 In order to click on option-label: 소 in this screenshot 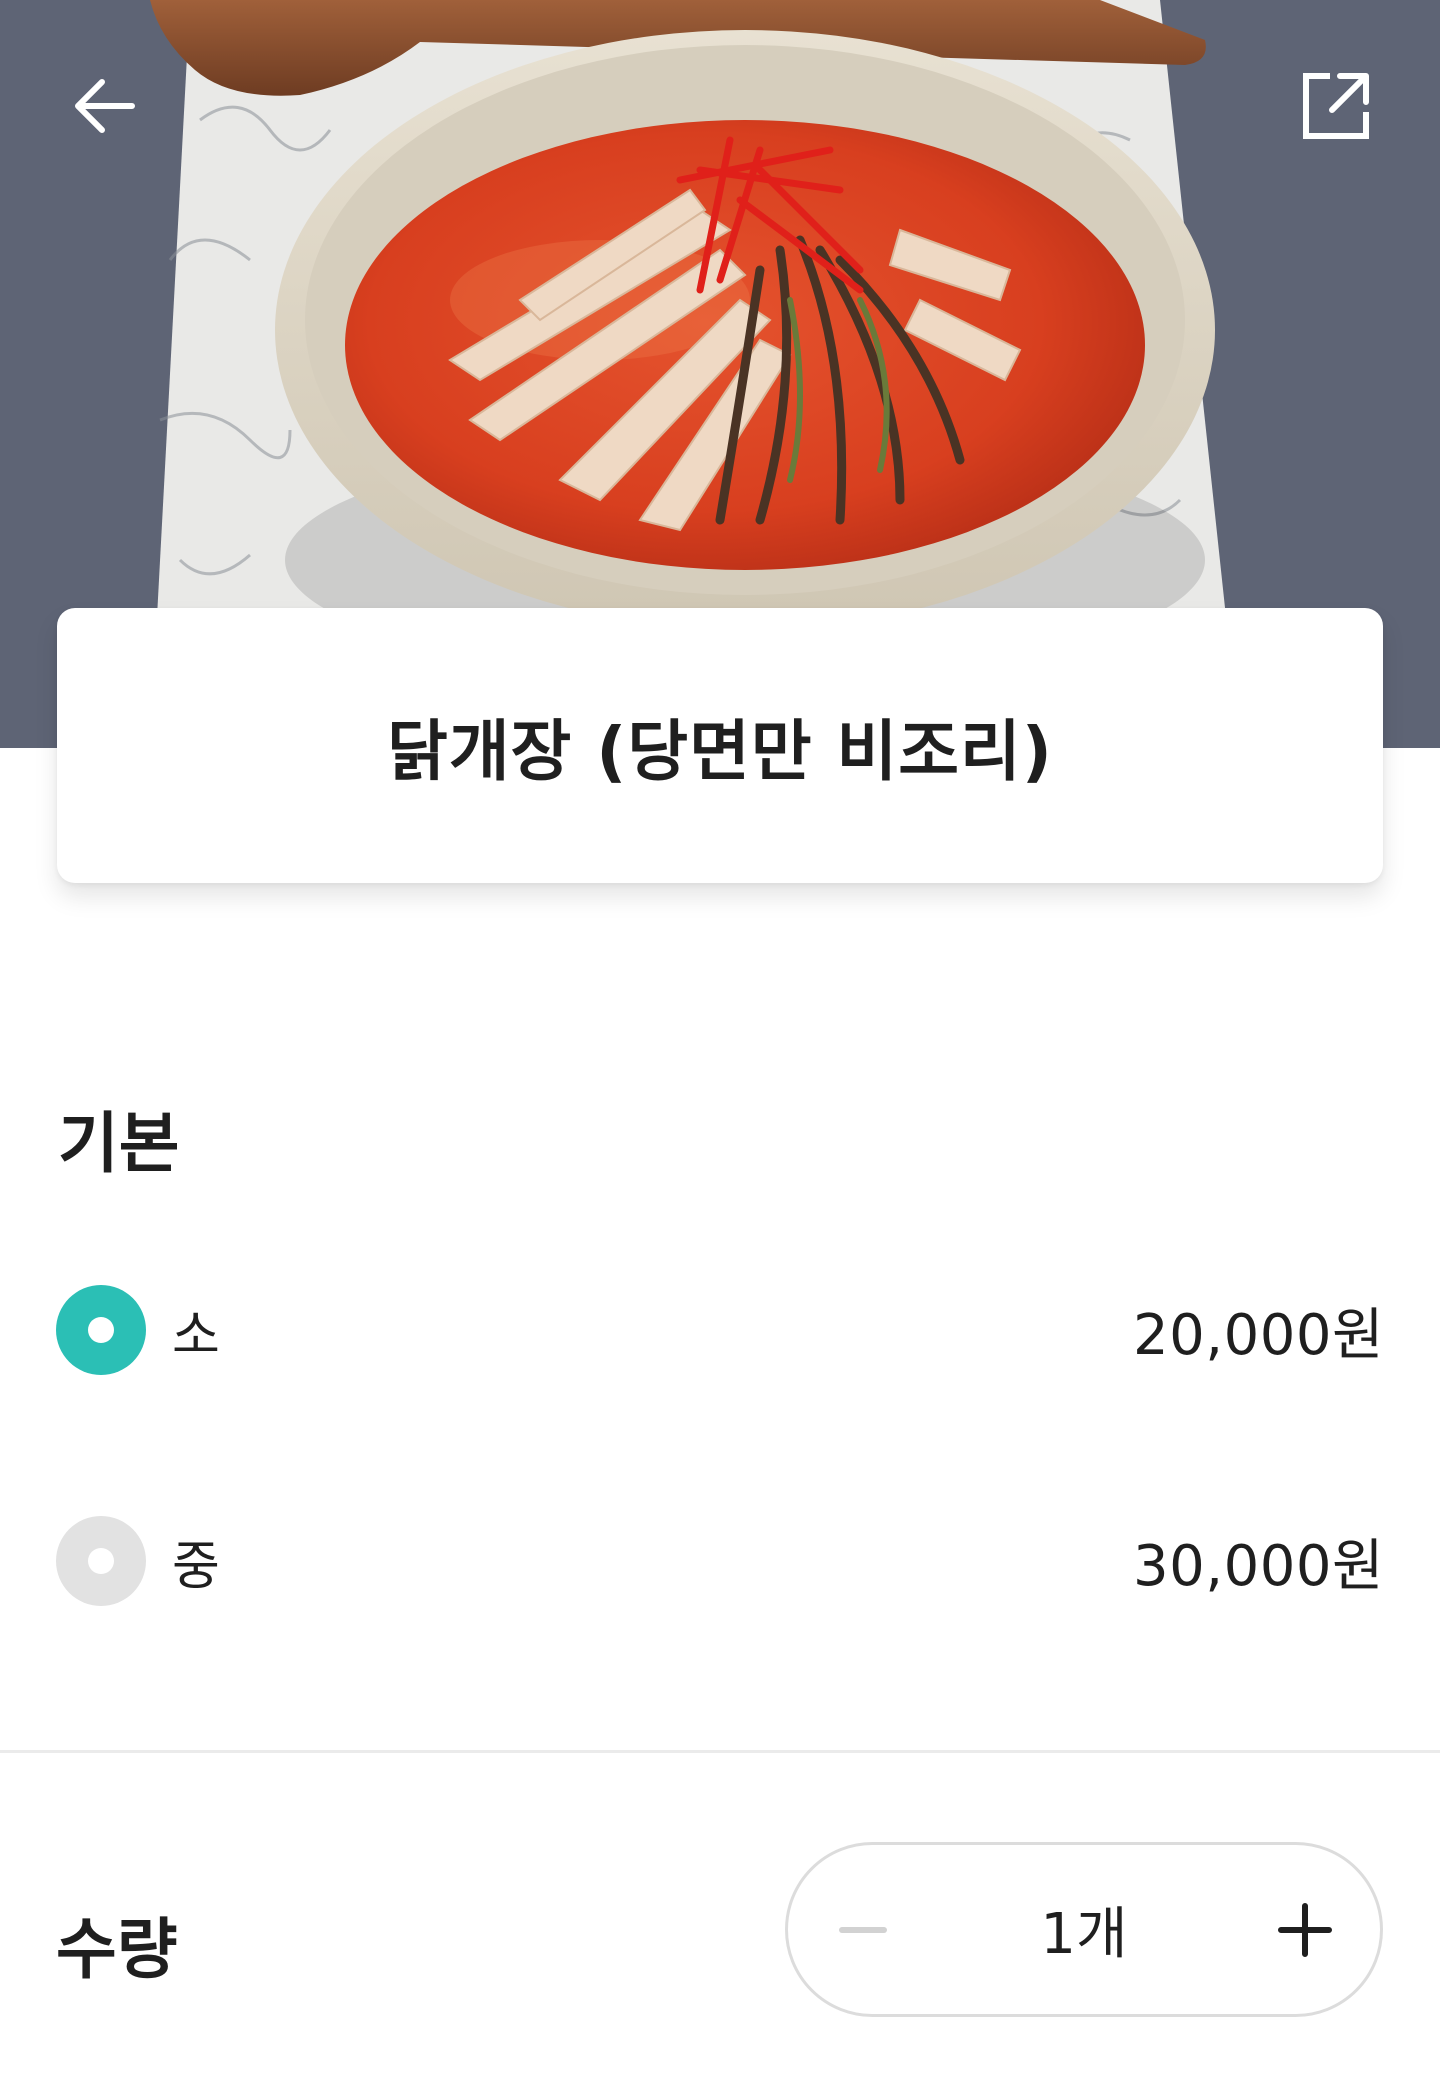, I will do `click(196, 1335)`.